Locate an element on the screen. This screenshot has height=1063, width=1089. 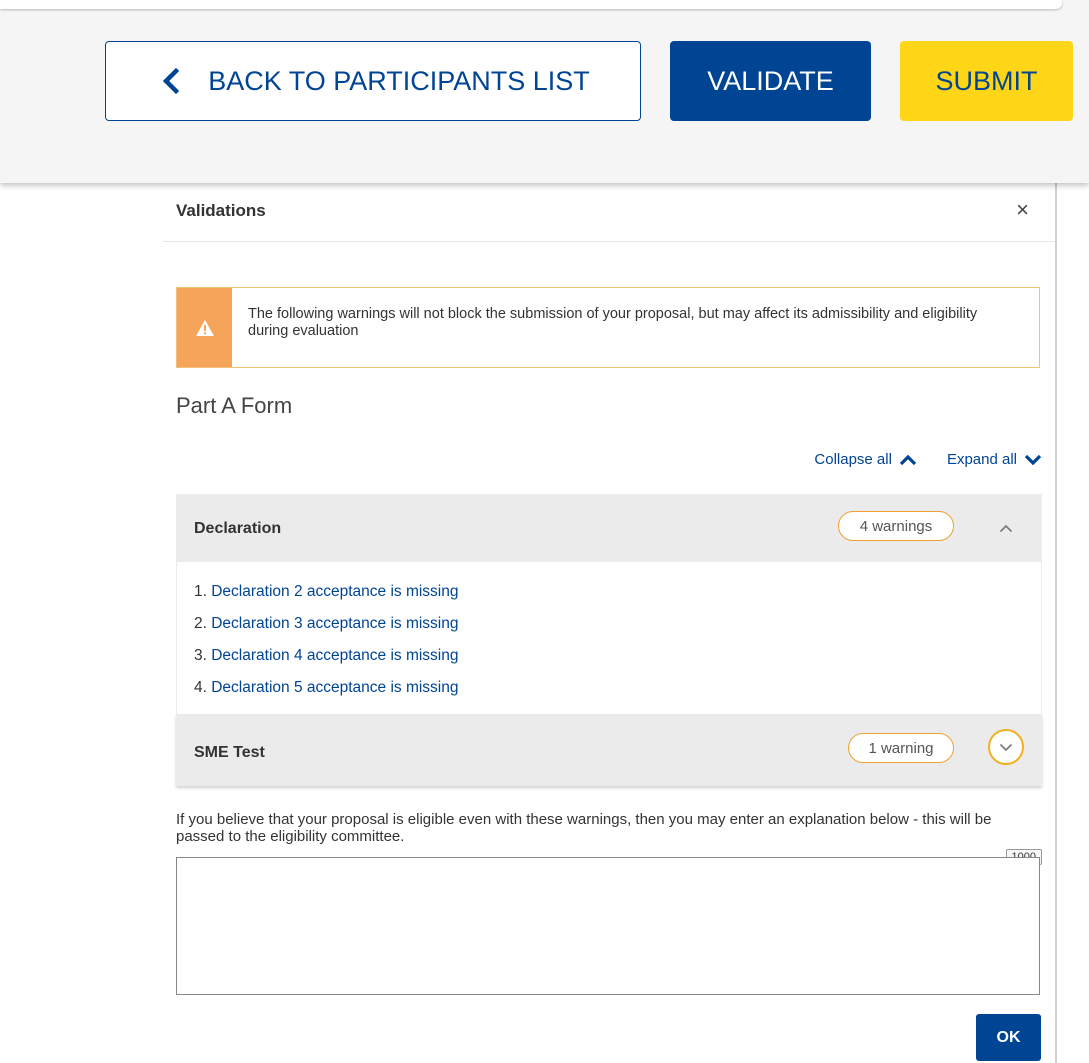
ok-button: OK is located at coordinates (1008, 1037).